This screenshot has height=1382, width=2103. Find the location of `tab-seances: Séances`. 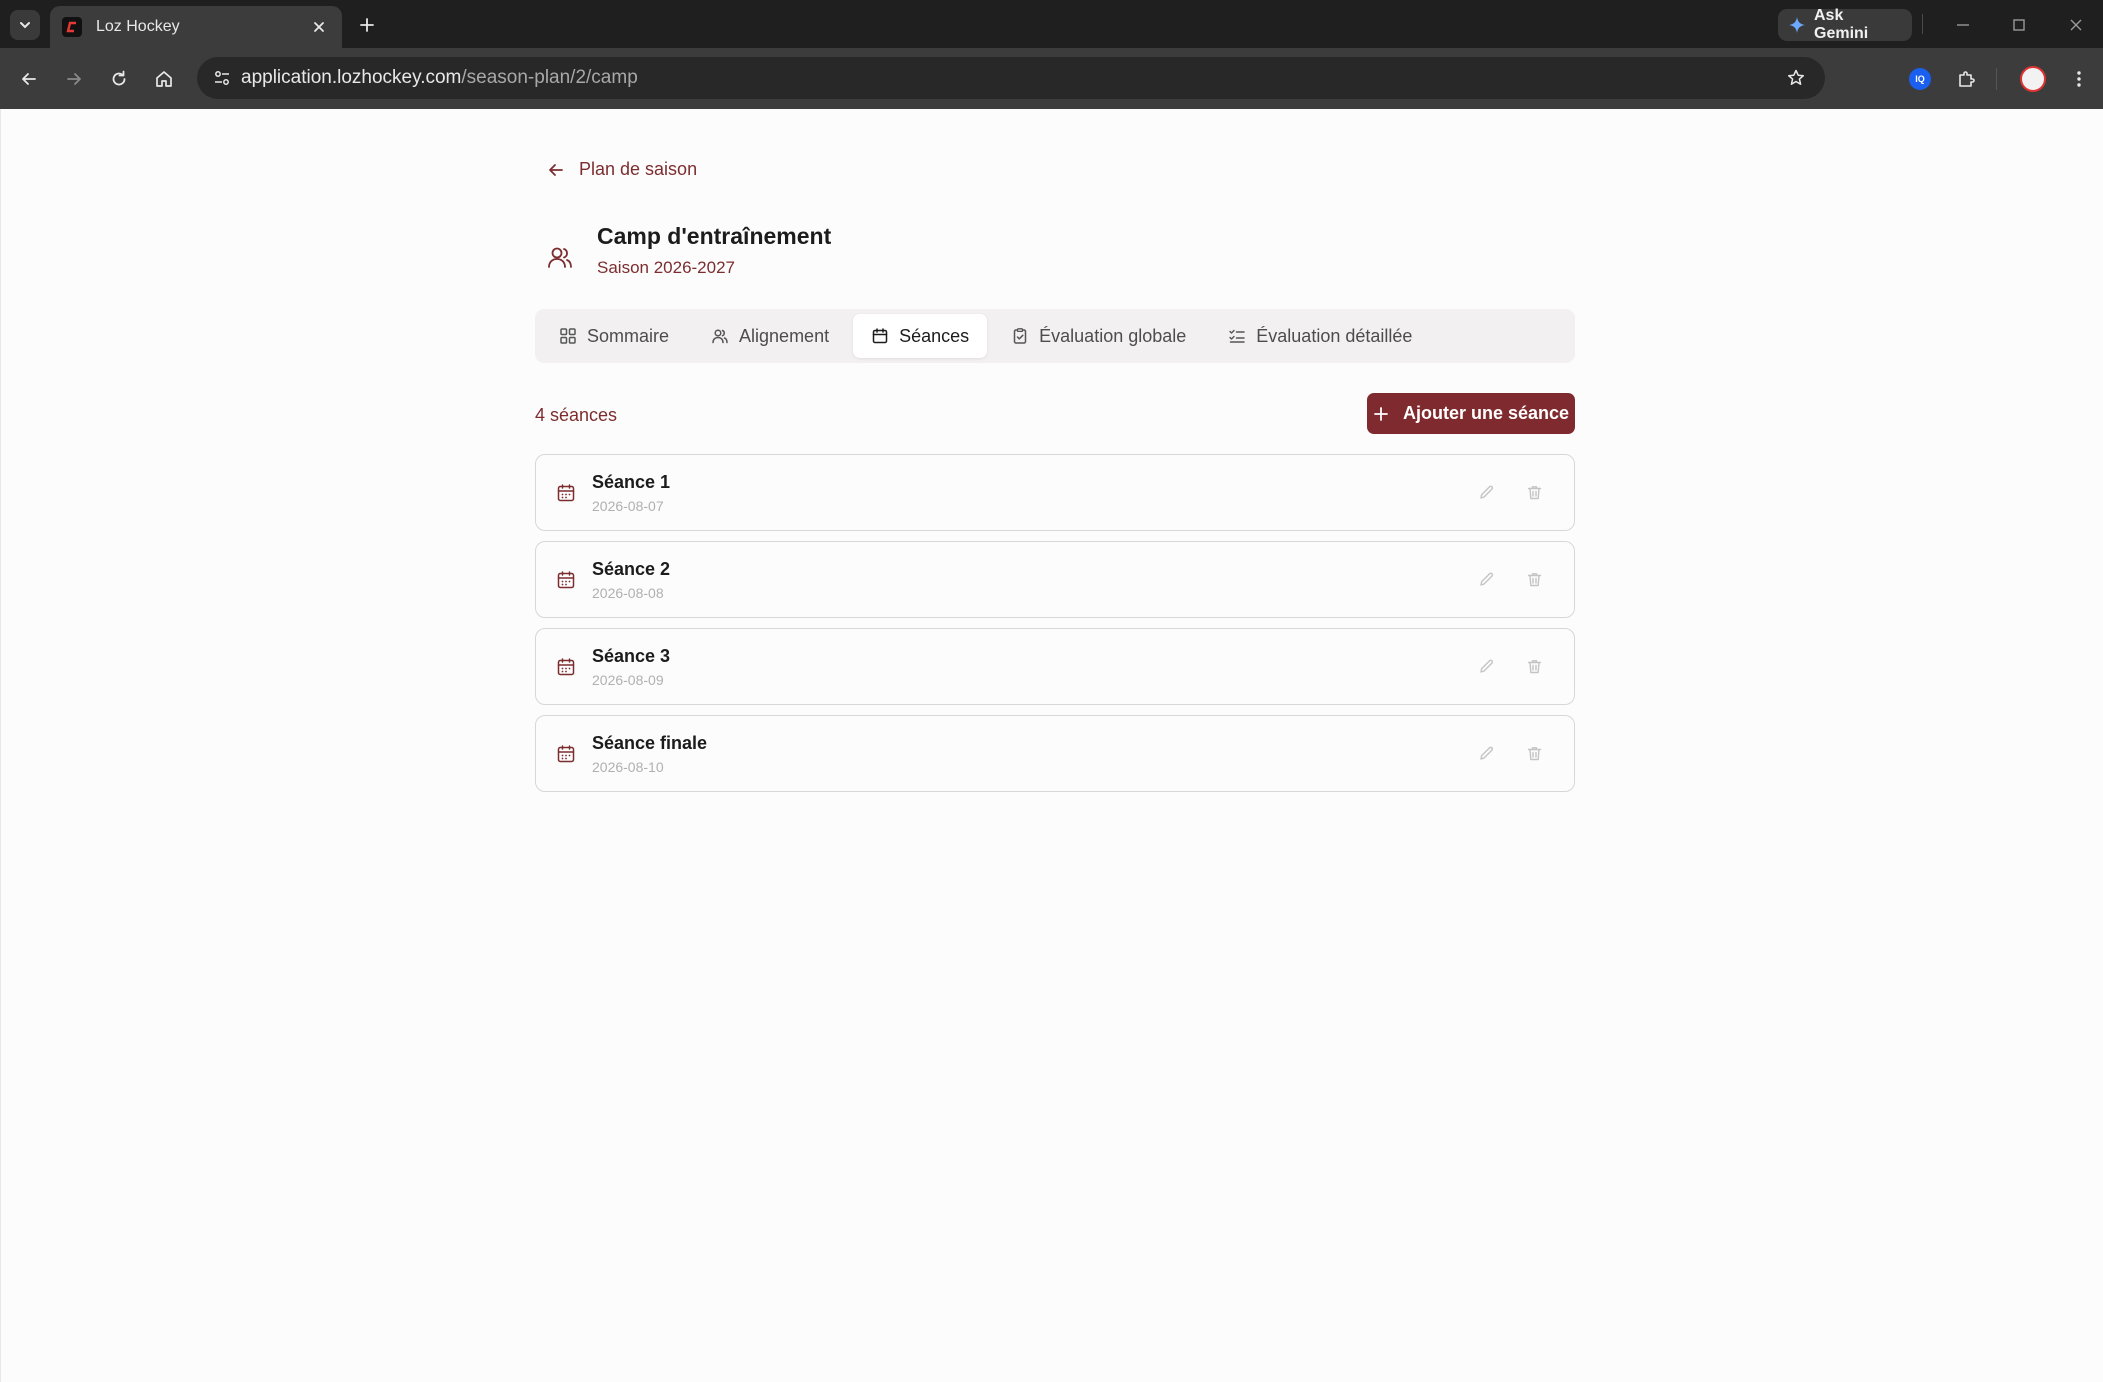

tab-seances: Séances is located at coordinates (920, 336).